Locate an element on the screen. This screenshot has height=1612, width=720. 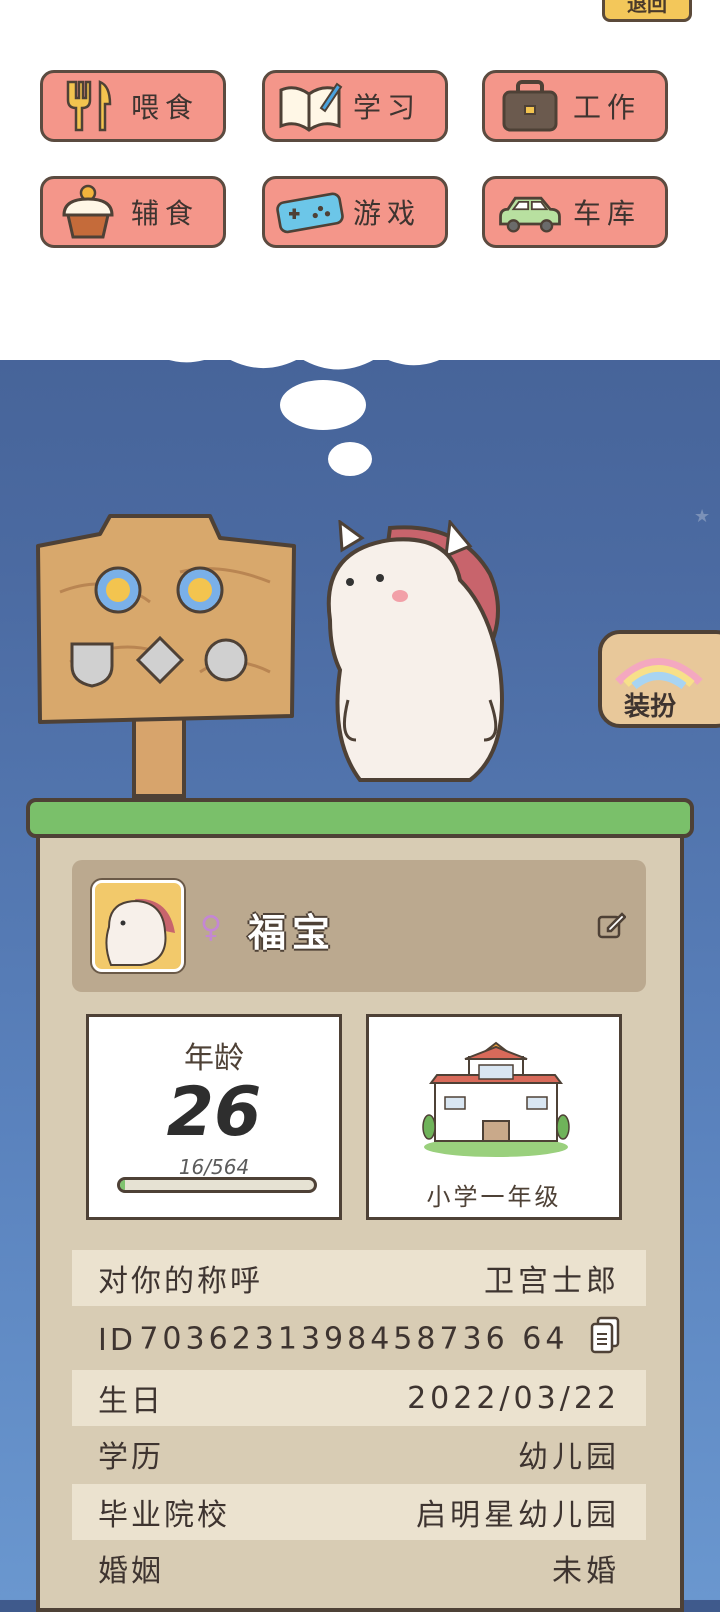
age-card: 年龄 26 16/564 is located at coordinates (214, 1117).